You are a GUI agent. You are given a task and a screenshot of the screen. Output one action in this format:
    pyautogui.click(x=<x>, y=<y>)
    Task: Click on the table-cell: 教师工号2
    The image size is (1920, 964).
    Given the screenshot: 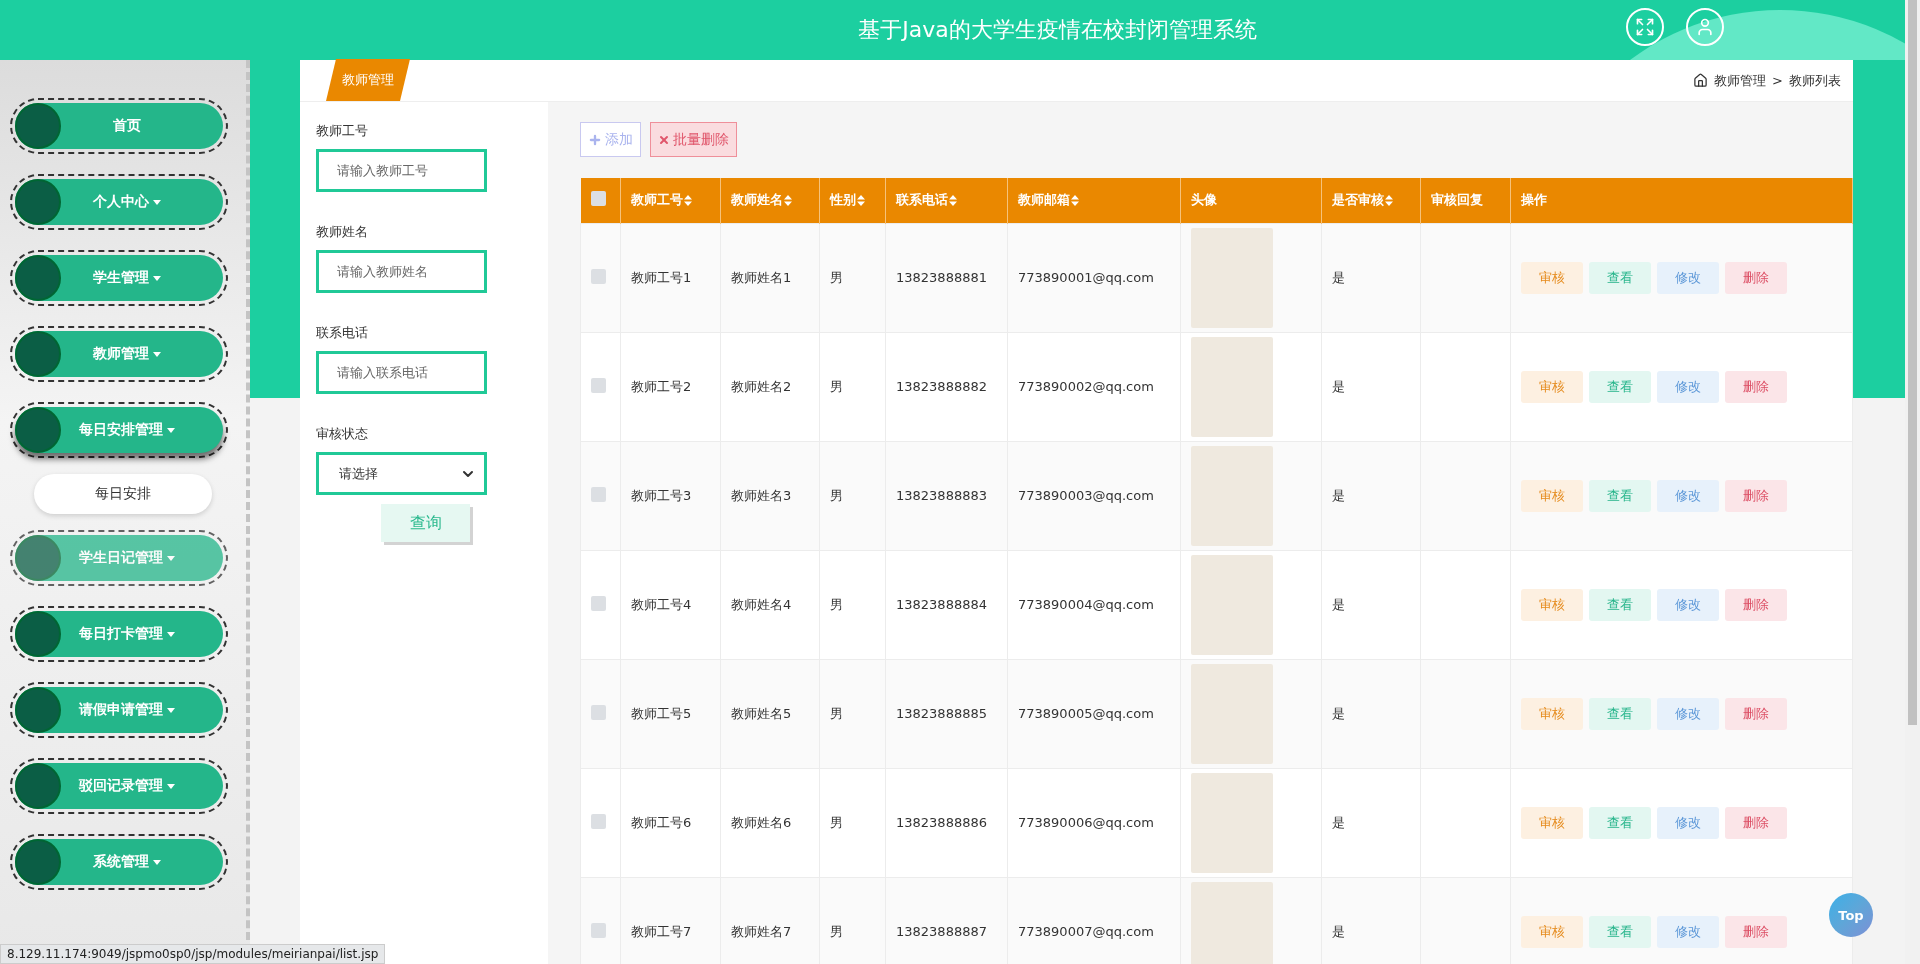 What is the action you would take?
    pyautogui.click(x=670, y=386)
    